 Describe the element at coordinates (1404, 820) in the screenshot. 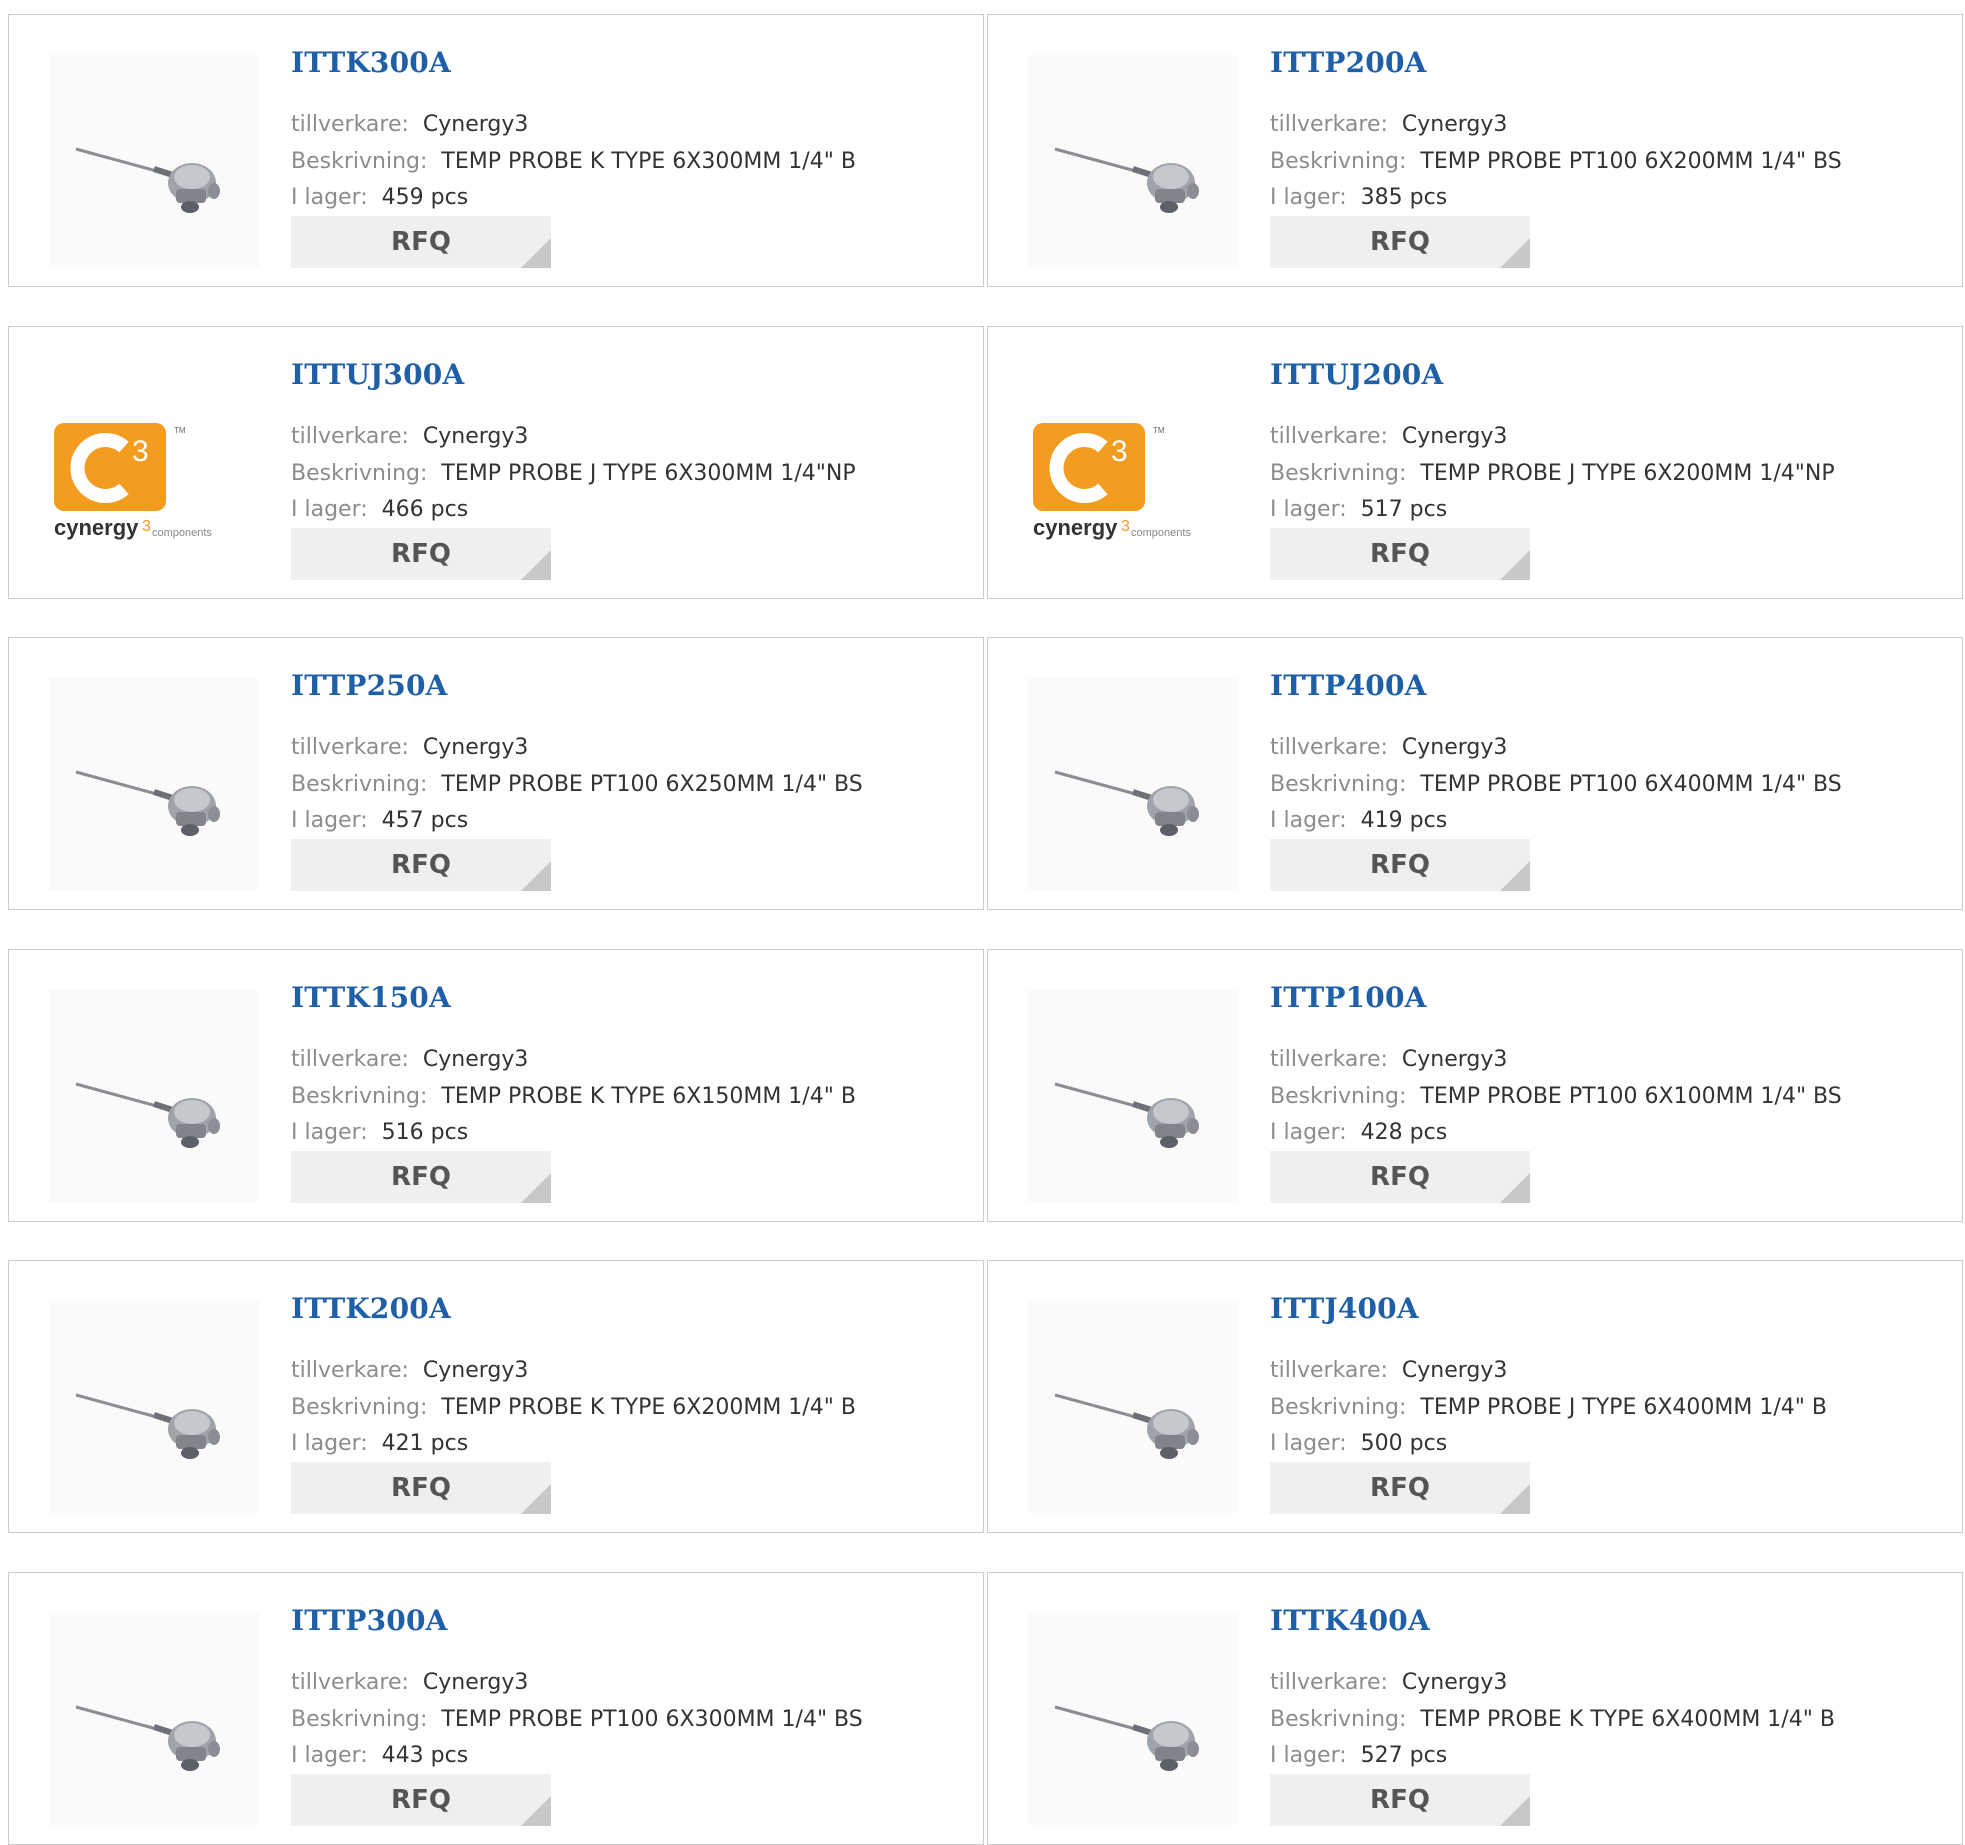

I see `stock-value: 419 pcs` at that location.